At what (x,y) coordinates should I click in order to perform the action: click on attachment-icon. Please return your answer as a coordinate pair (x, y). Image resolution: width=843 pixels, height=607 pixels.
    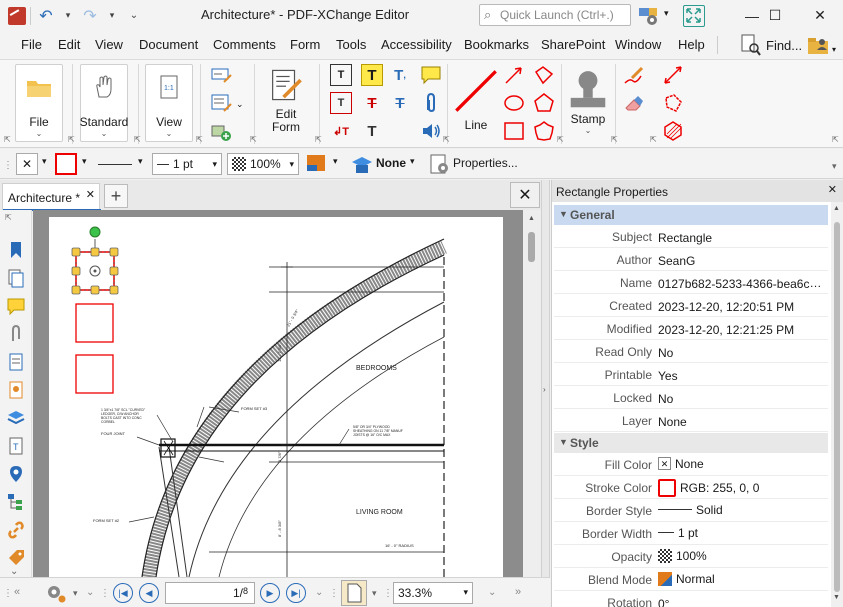
    Looking at the image, I should click on (431, 103).